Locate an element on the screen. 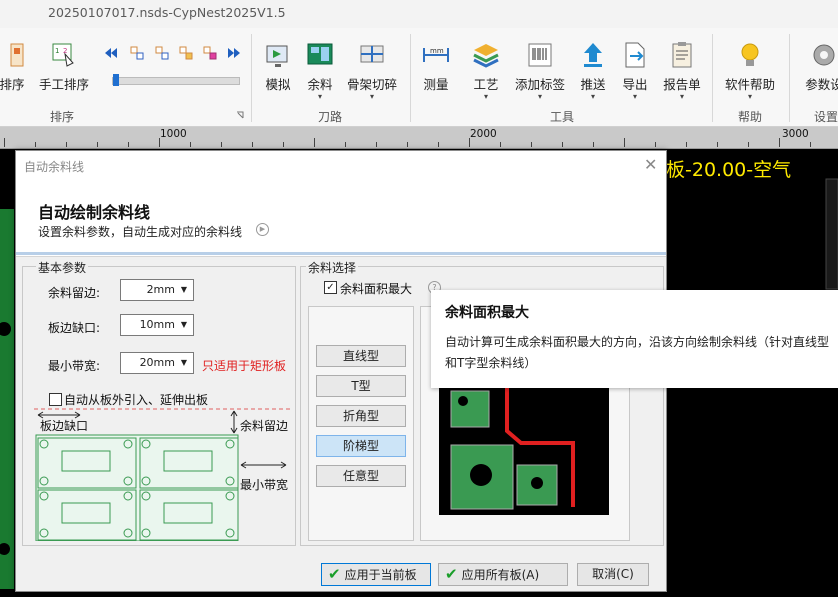 The image size is (838, 597). margin-value: 2mm is located at coordinates (160, 289).